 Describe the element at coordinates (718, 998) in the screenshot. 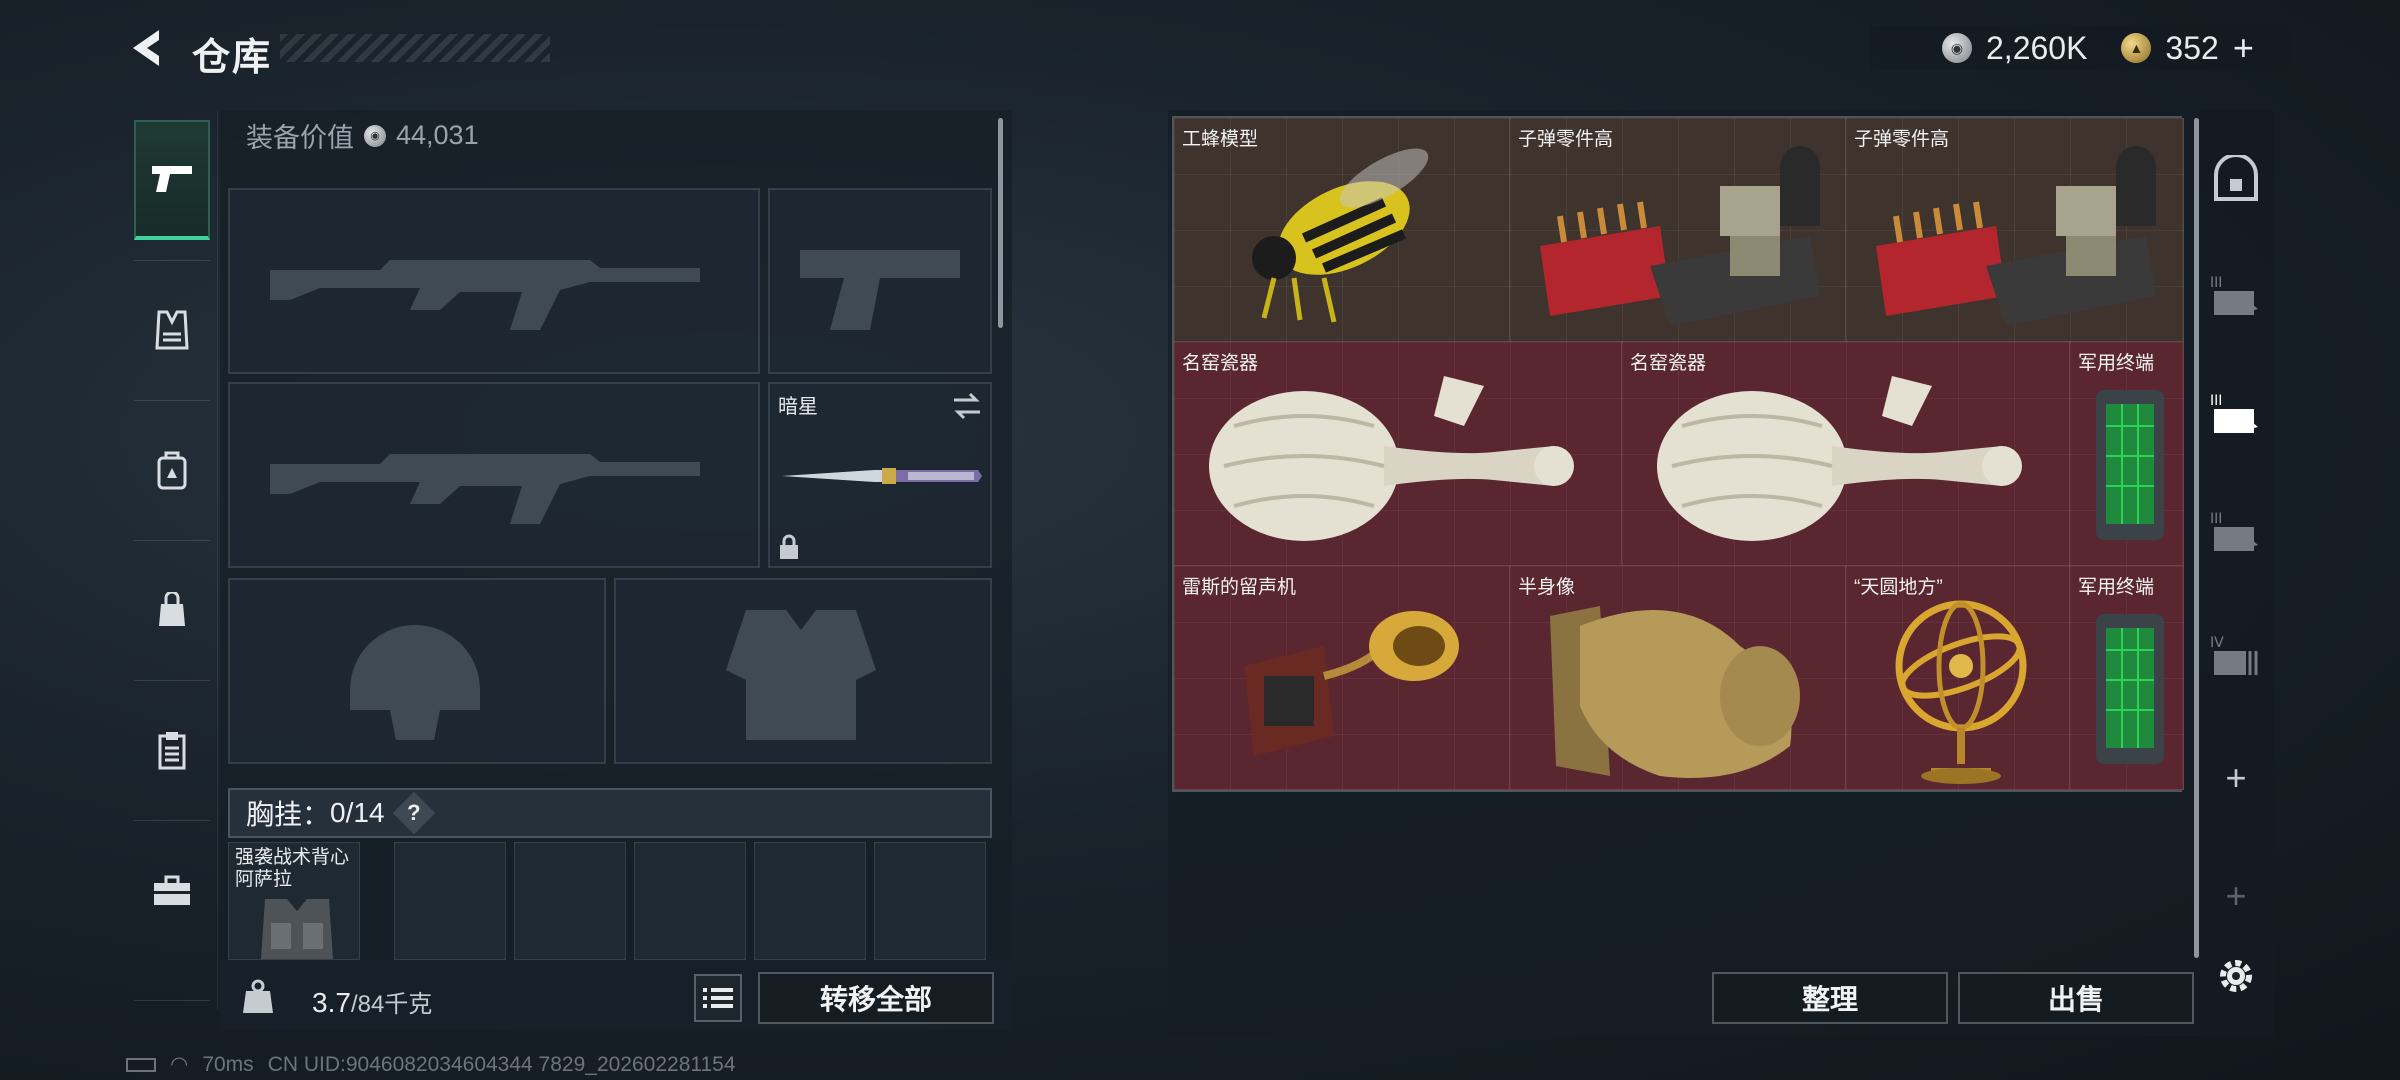

I see `list-view-button` at that location.